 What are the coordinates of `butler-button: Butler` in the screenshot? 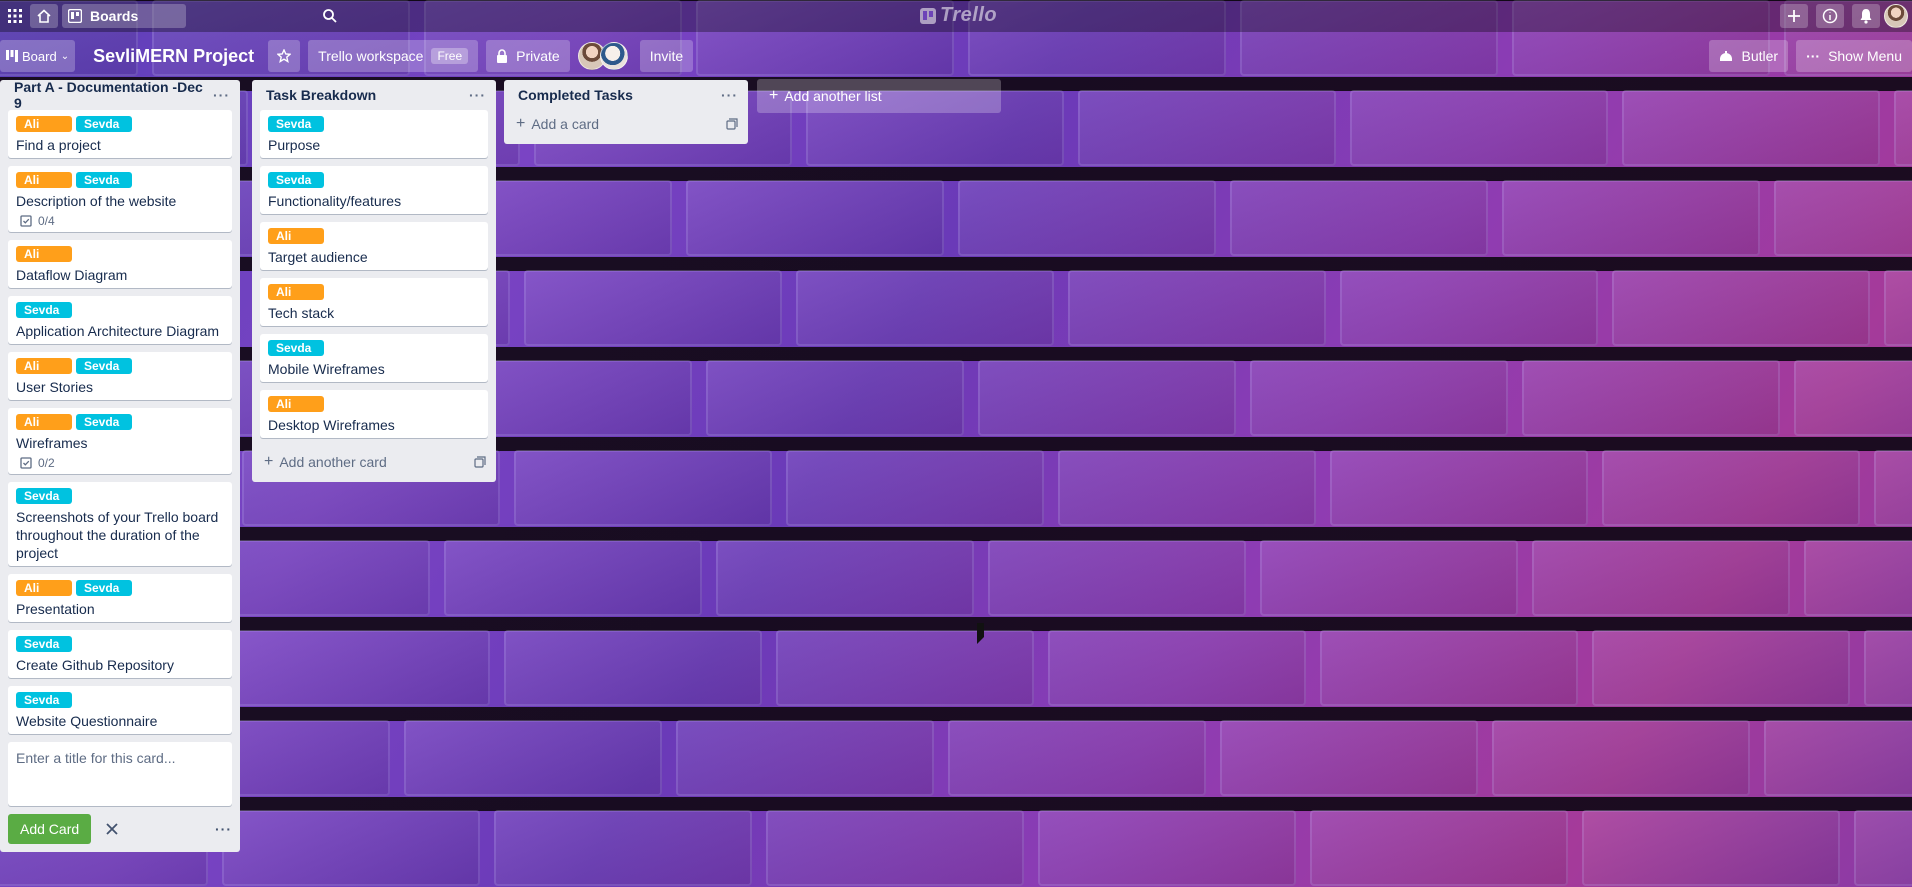 It's located at (1749, 56).